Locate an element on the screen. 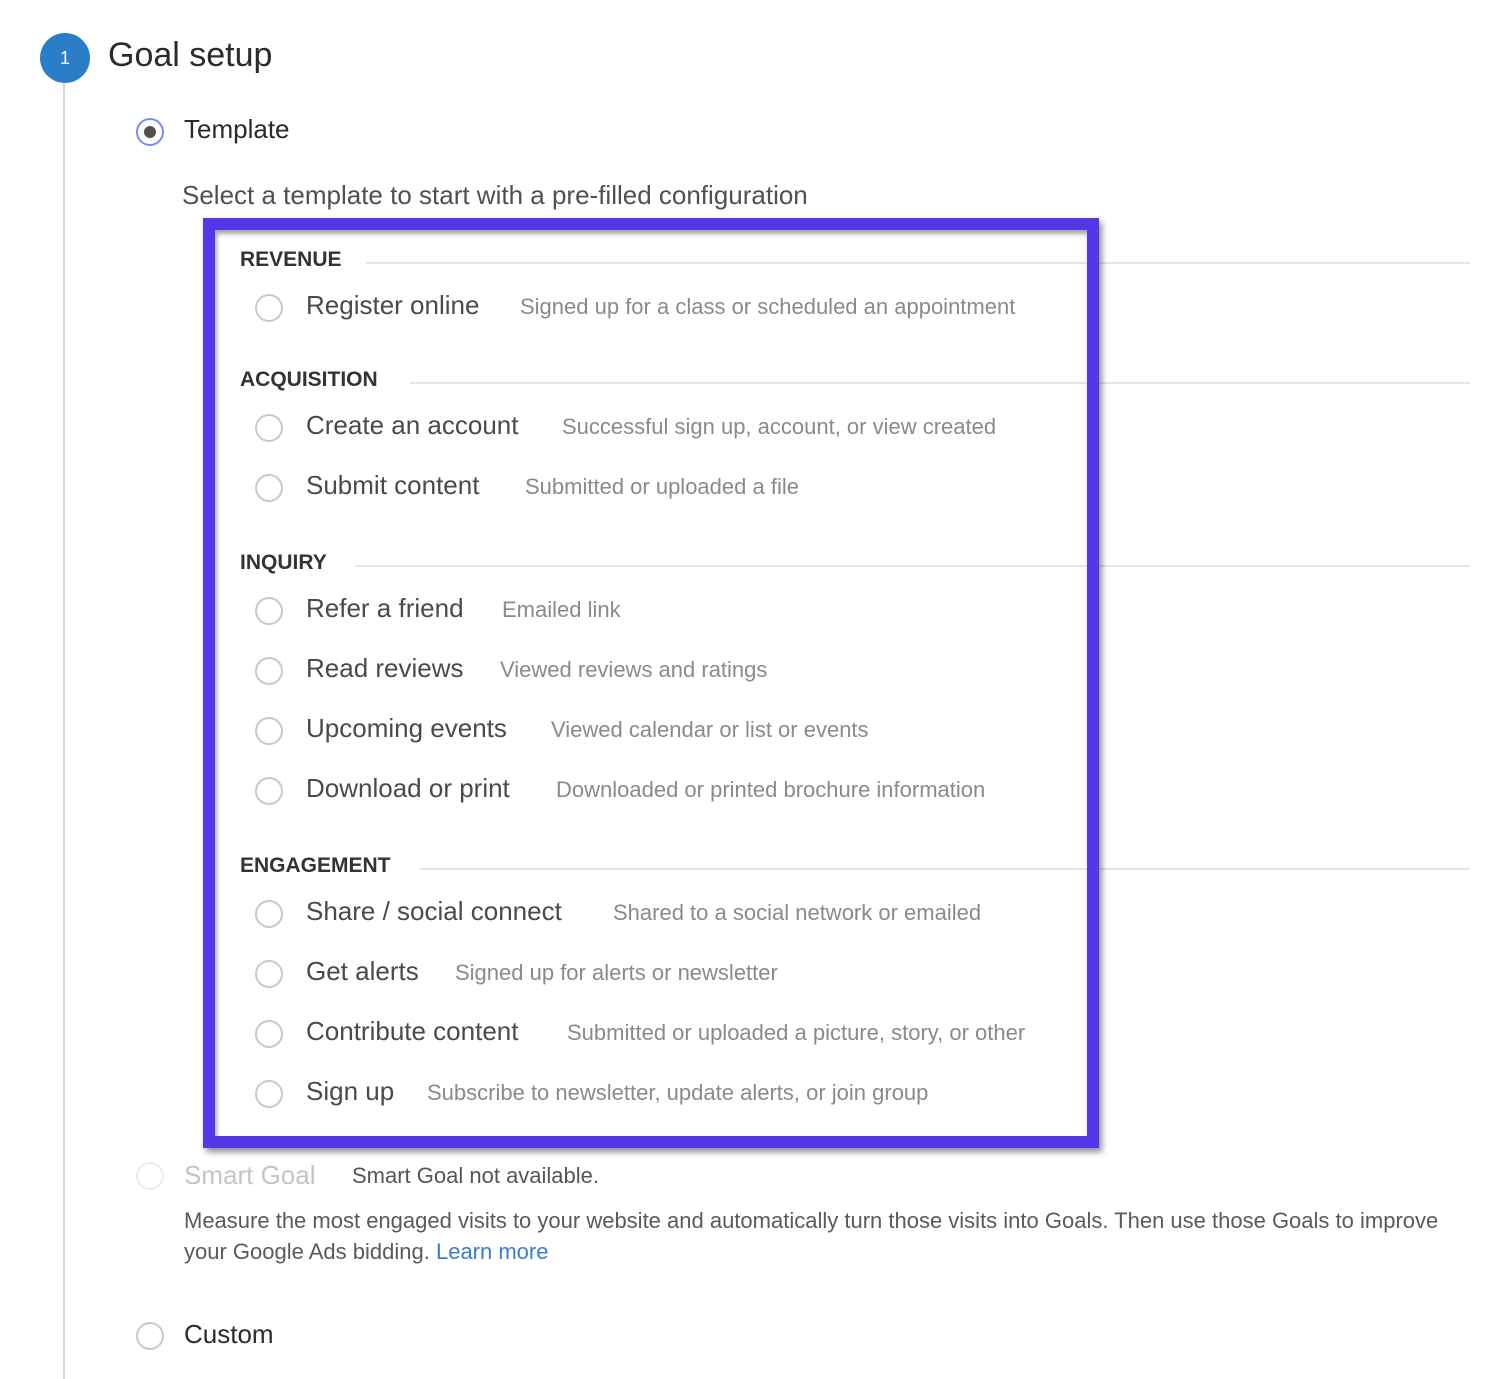  section-header-acquisition: ACQUISITION is located at coordinates (309, 379).